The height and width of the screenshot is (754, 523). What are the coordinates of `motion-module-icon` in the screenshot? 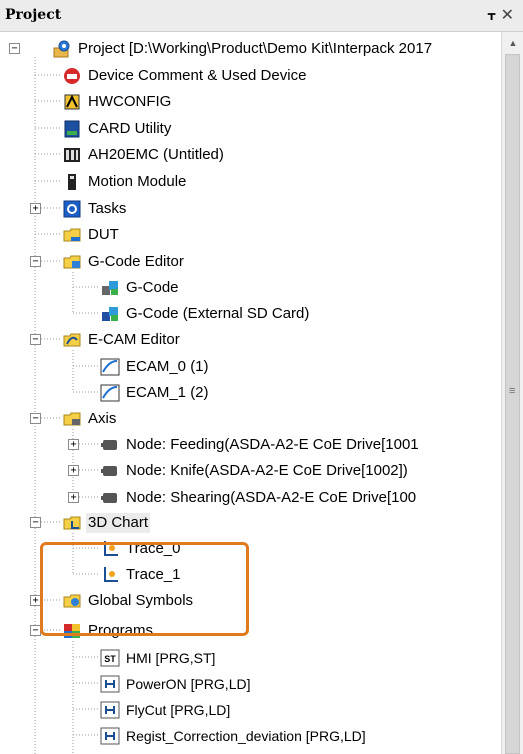 It's located at (72, 182).